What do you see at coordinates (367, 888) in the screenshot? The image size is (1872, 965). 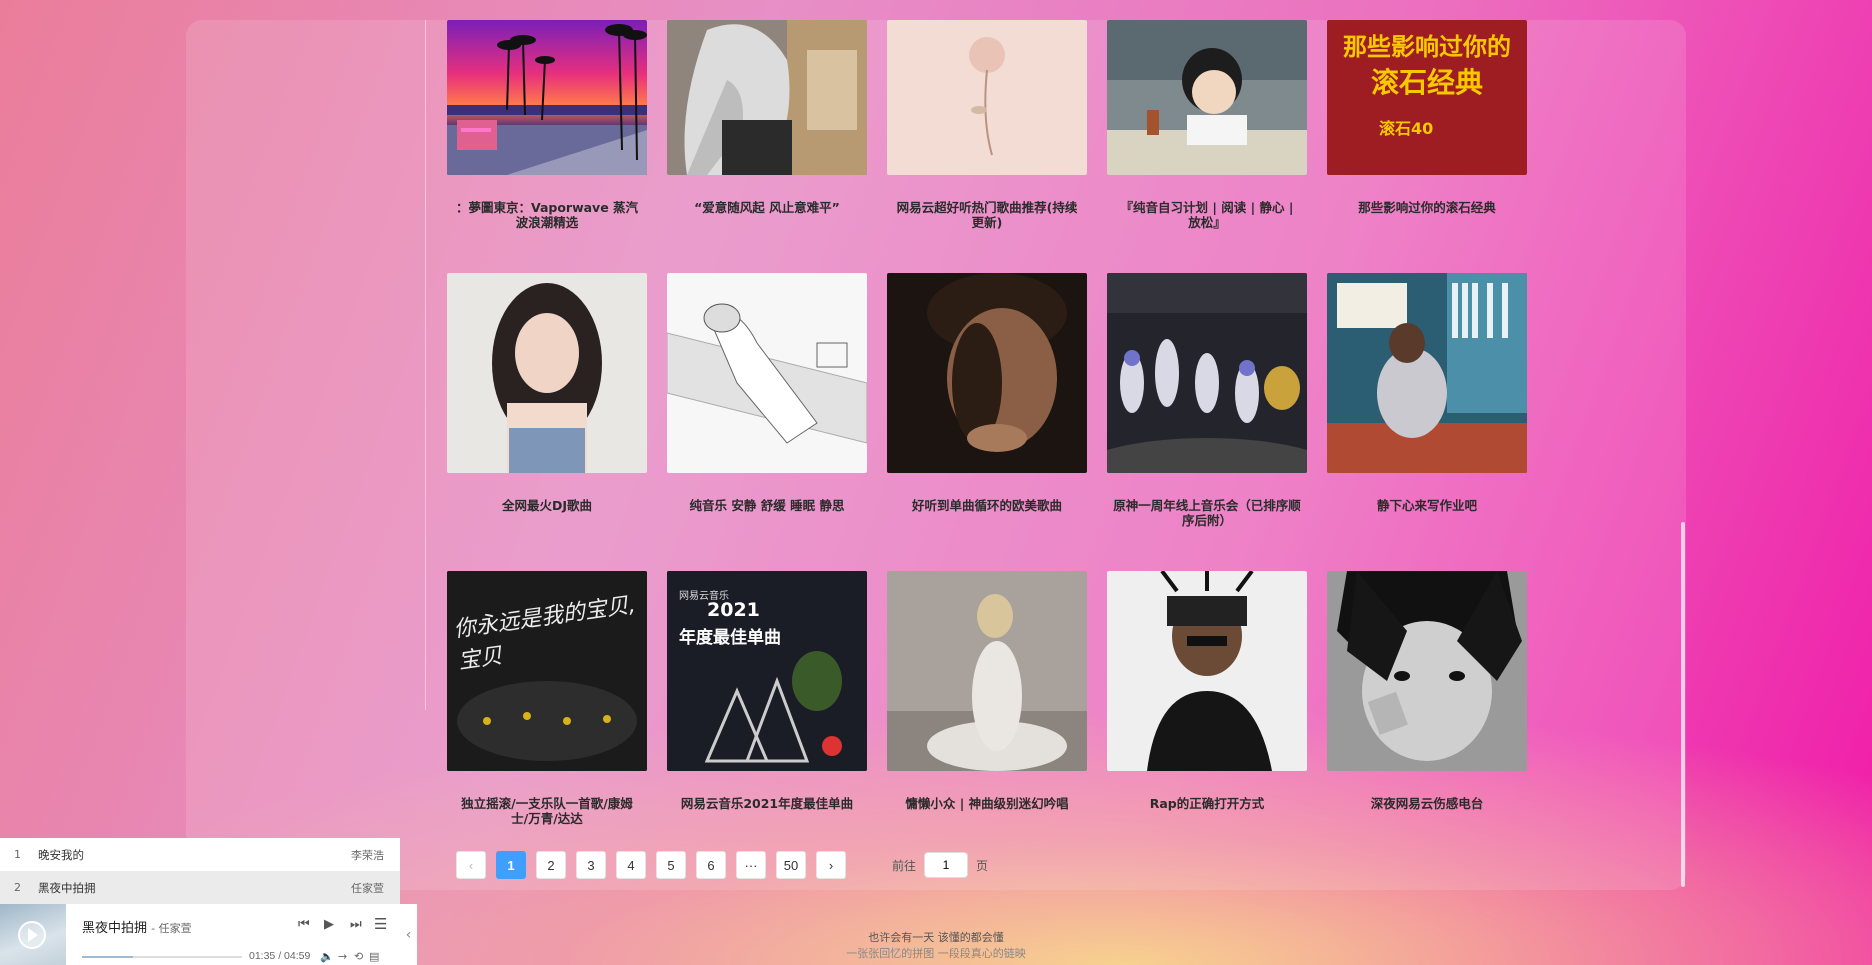 I see `queue-artist: 任家萱` at bounding box center [367, 888].